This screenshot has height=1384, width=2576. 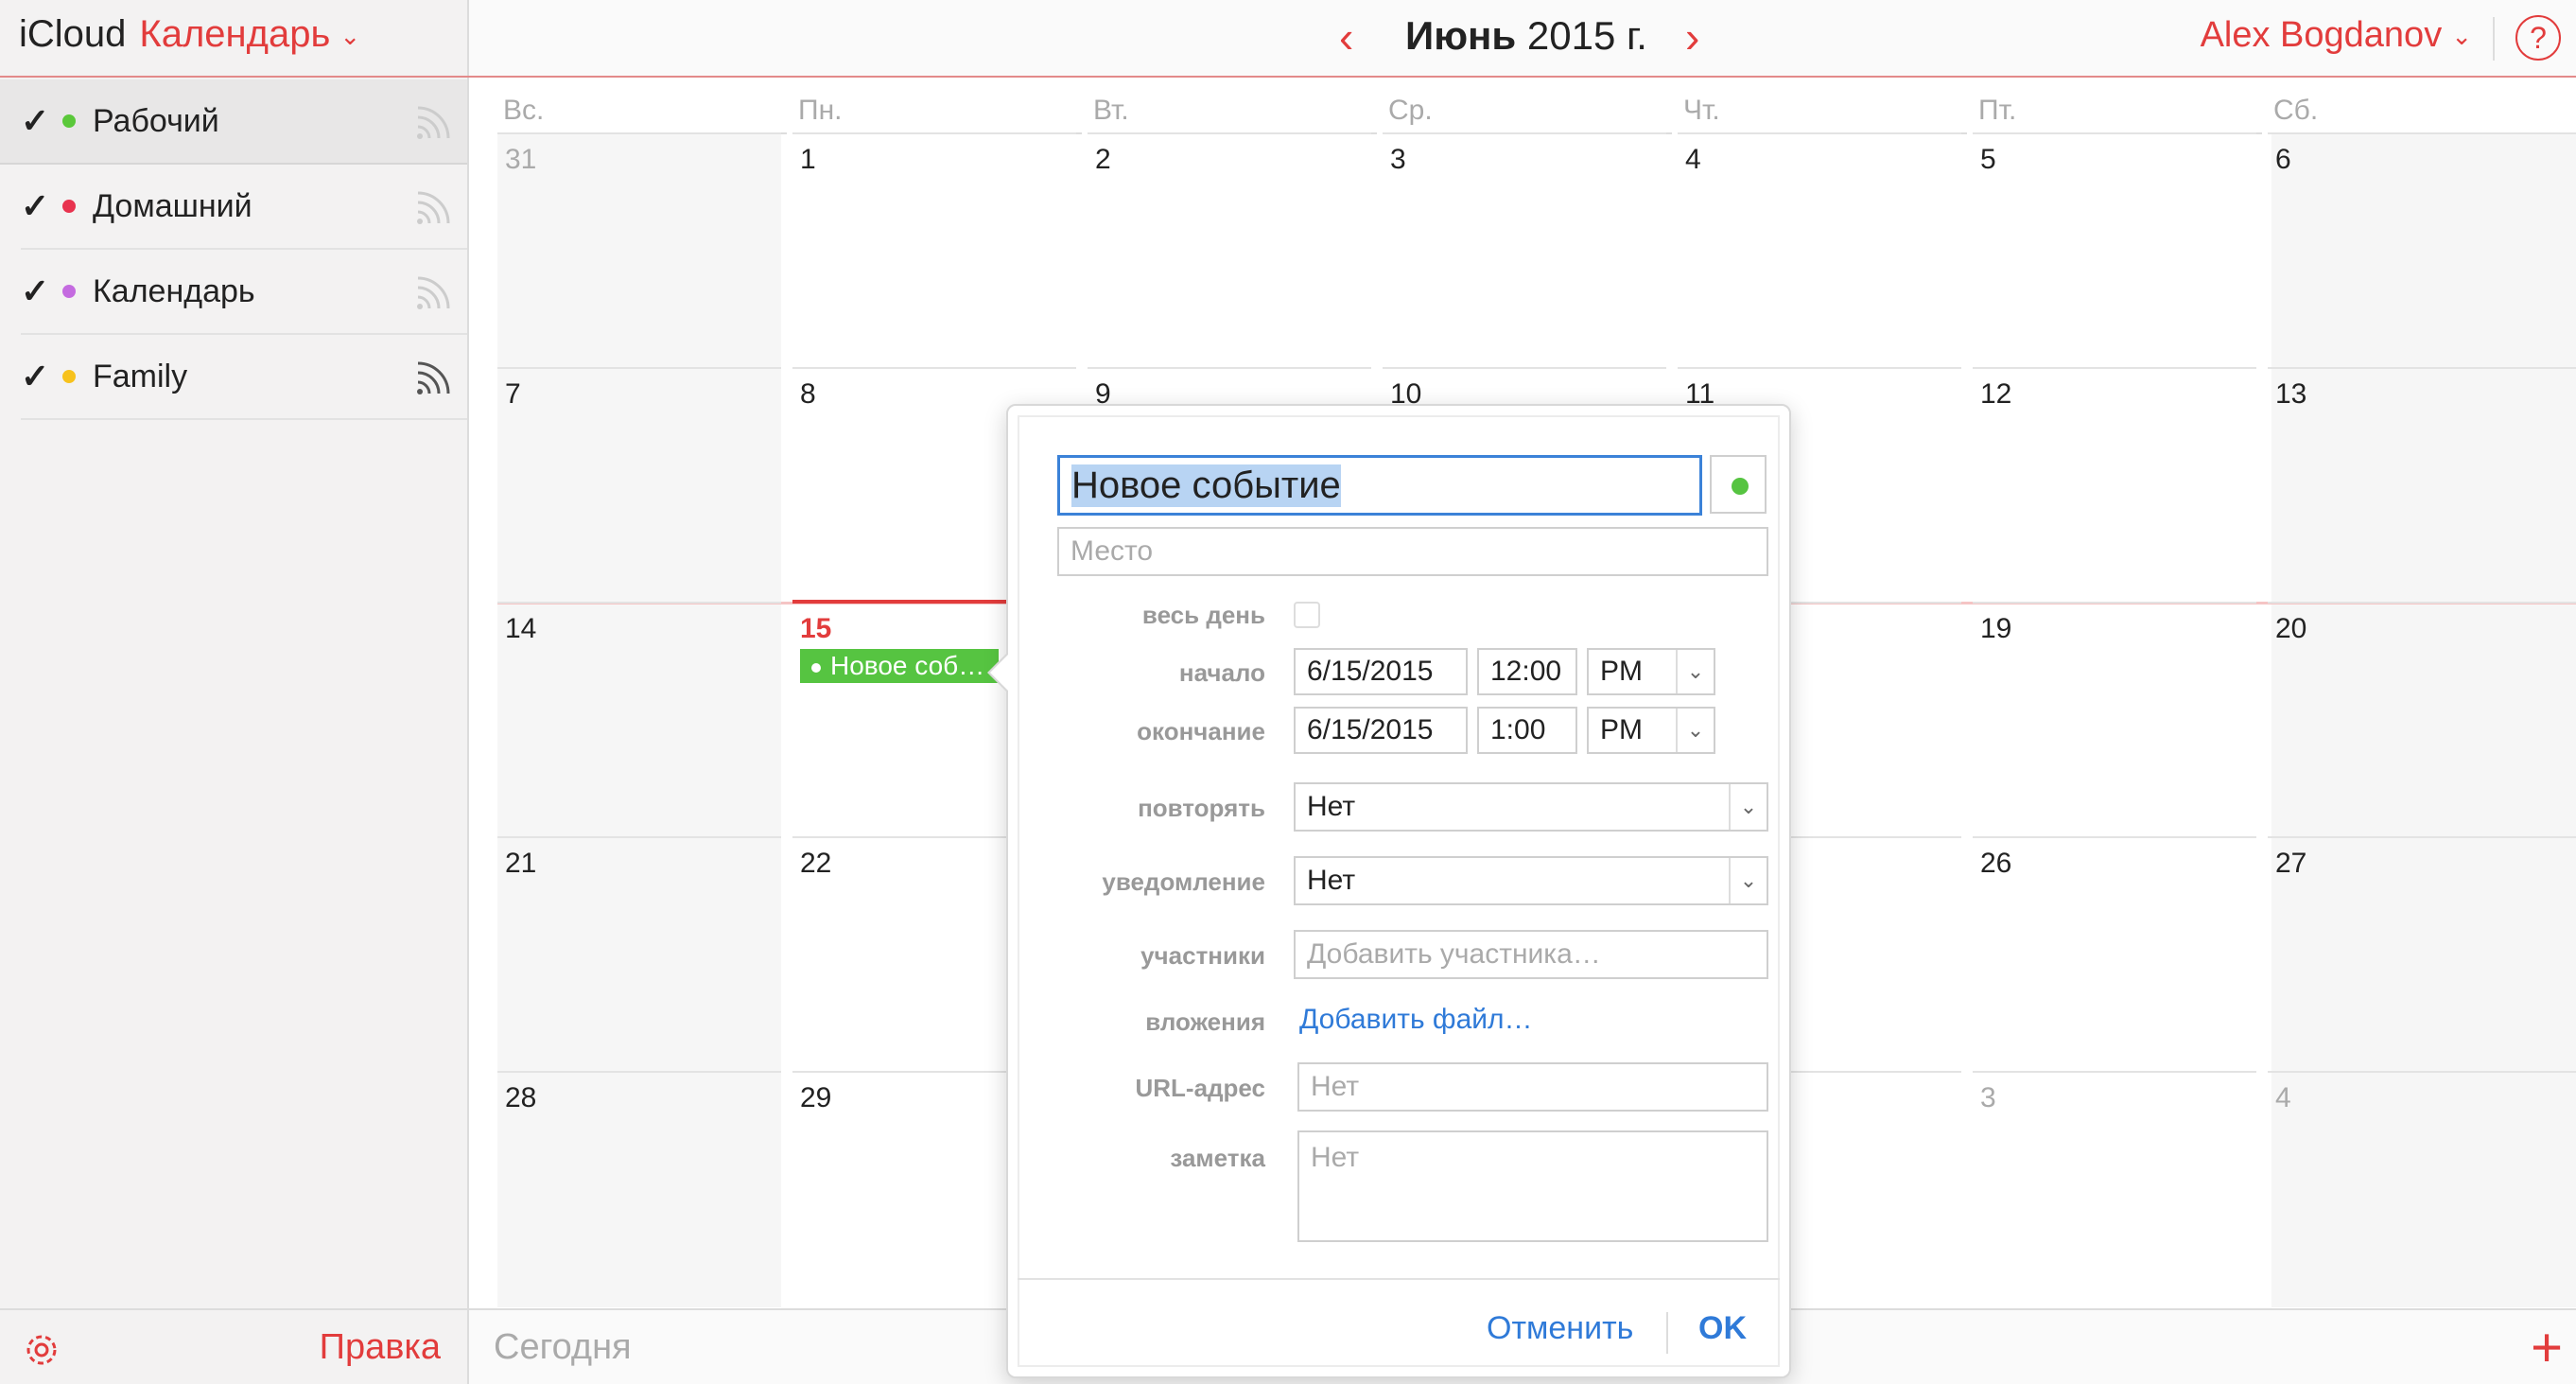 I want to click on day-cell: 7, so click(x=639, y=484).